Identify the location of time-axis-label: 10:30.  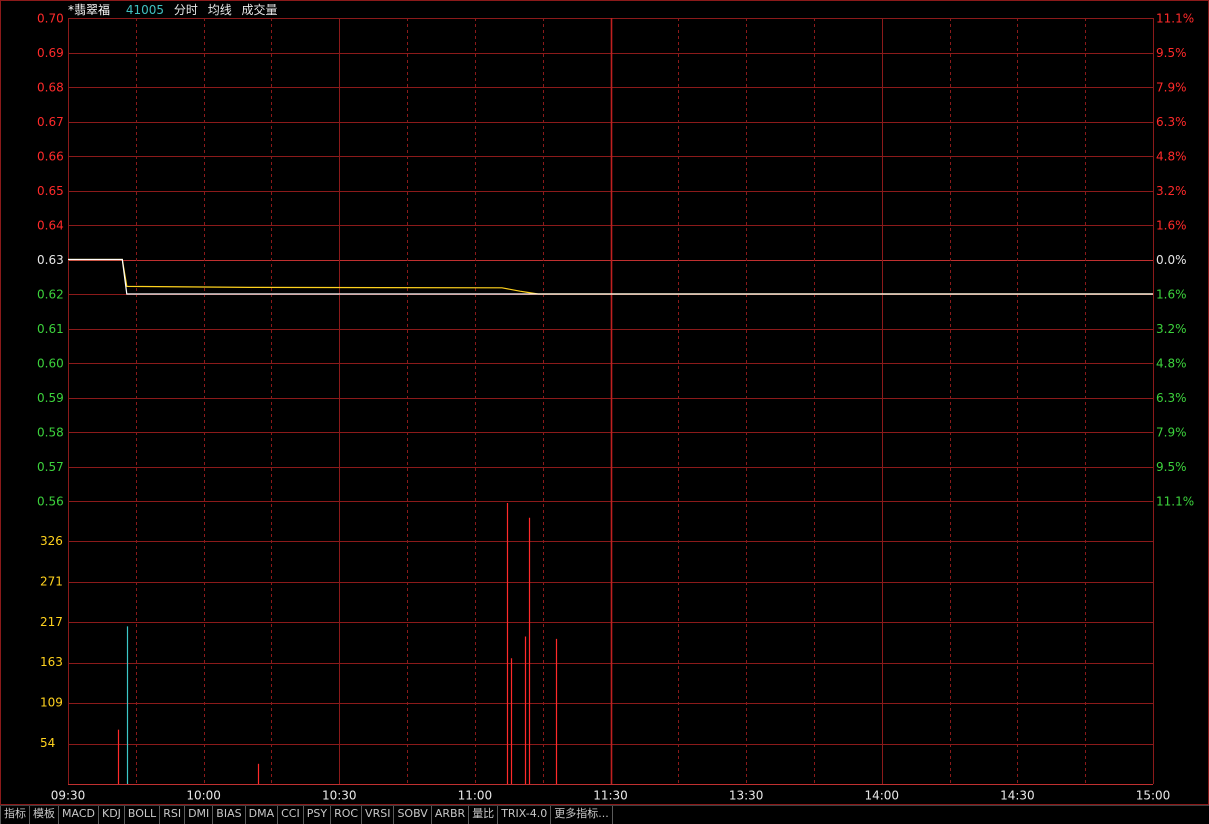
(339, 796).